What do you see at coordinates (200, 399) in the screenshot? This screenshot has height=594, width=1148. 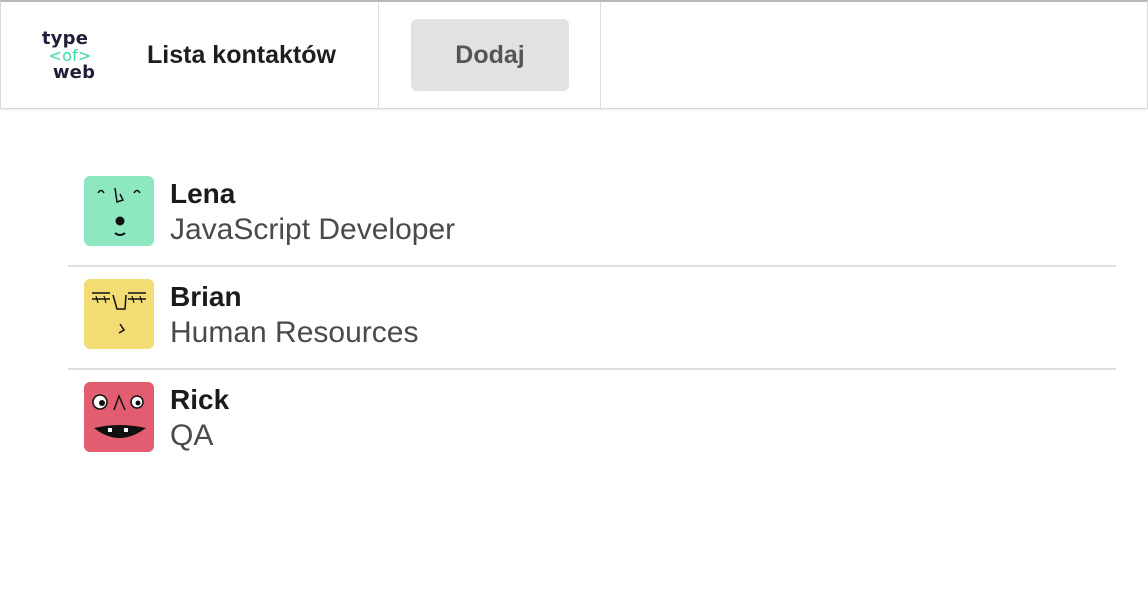 I see `contact-name: Rick` at bounding box center [200, 399].